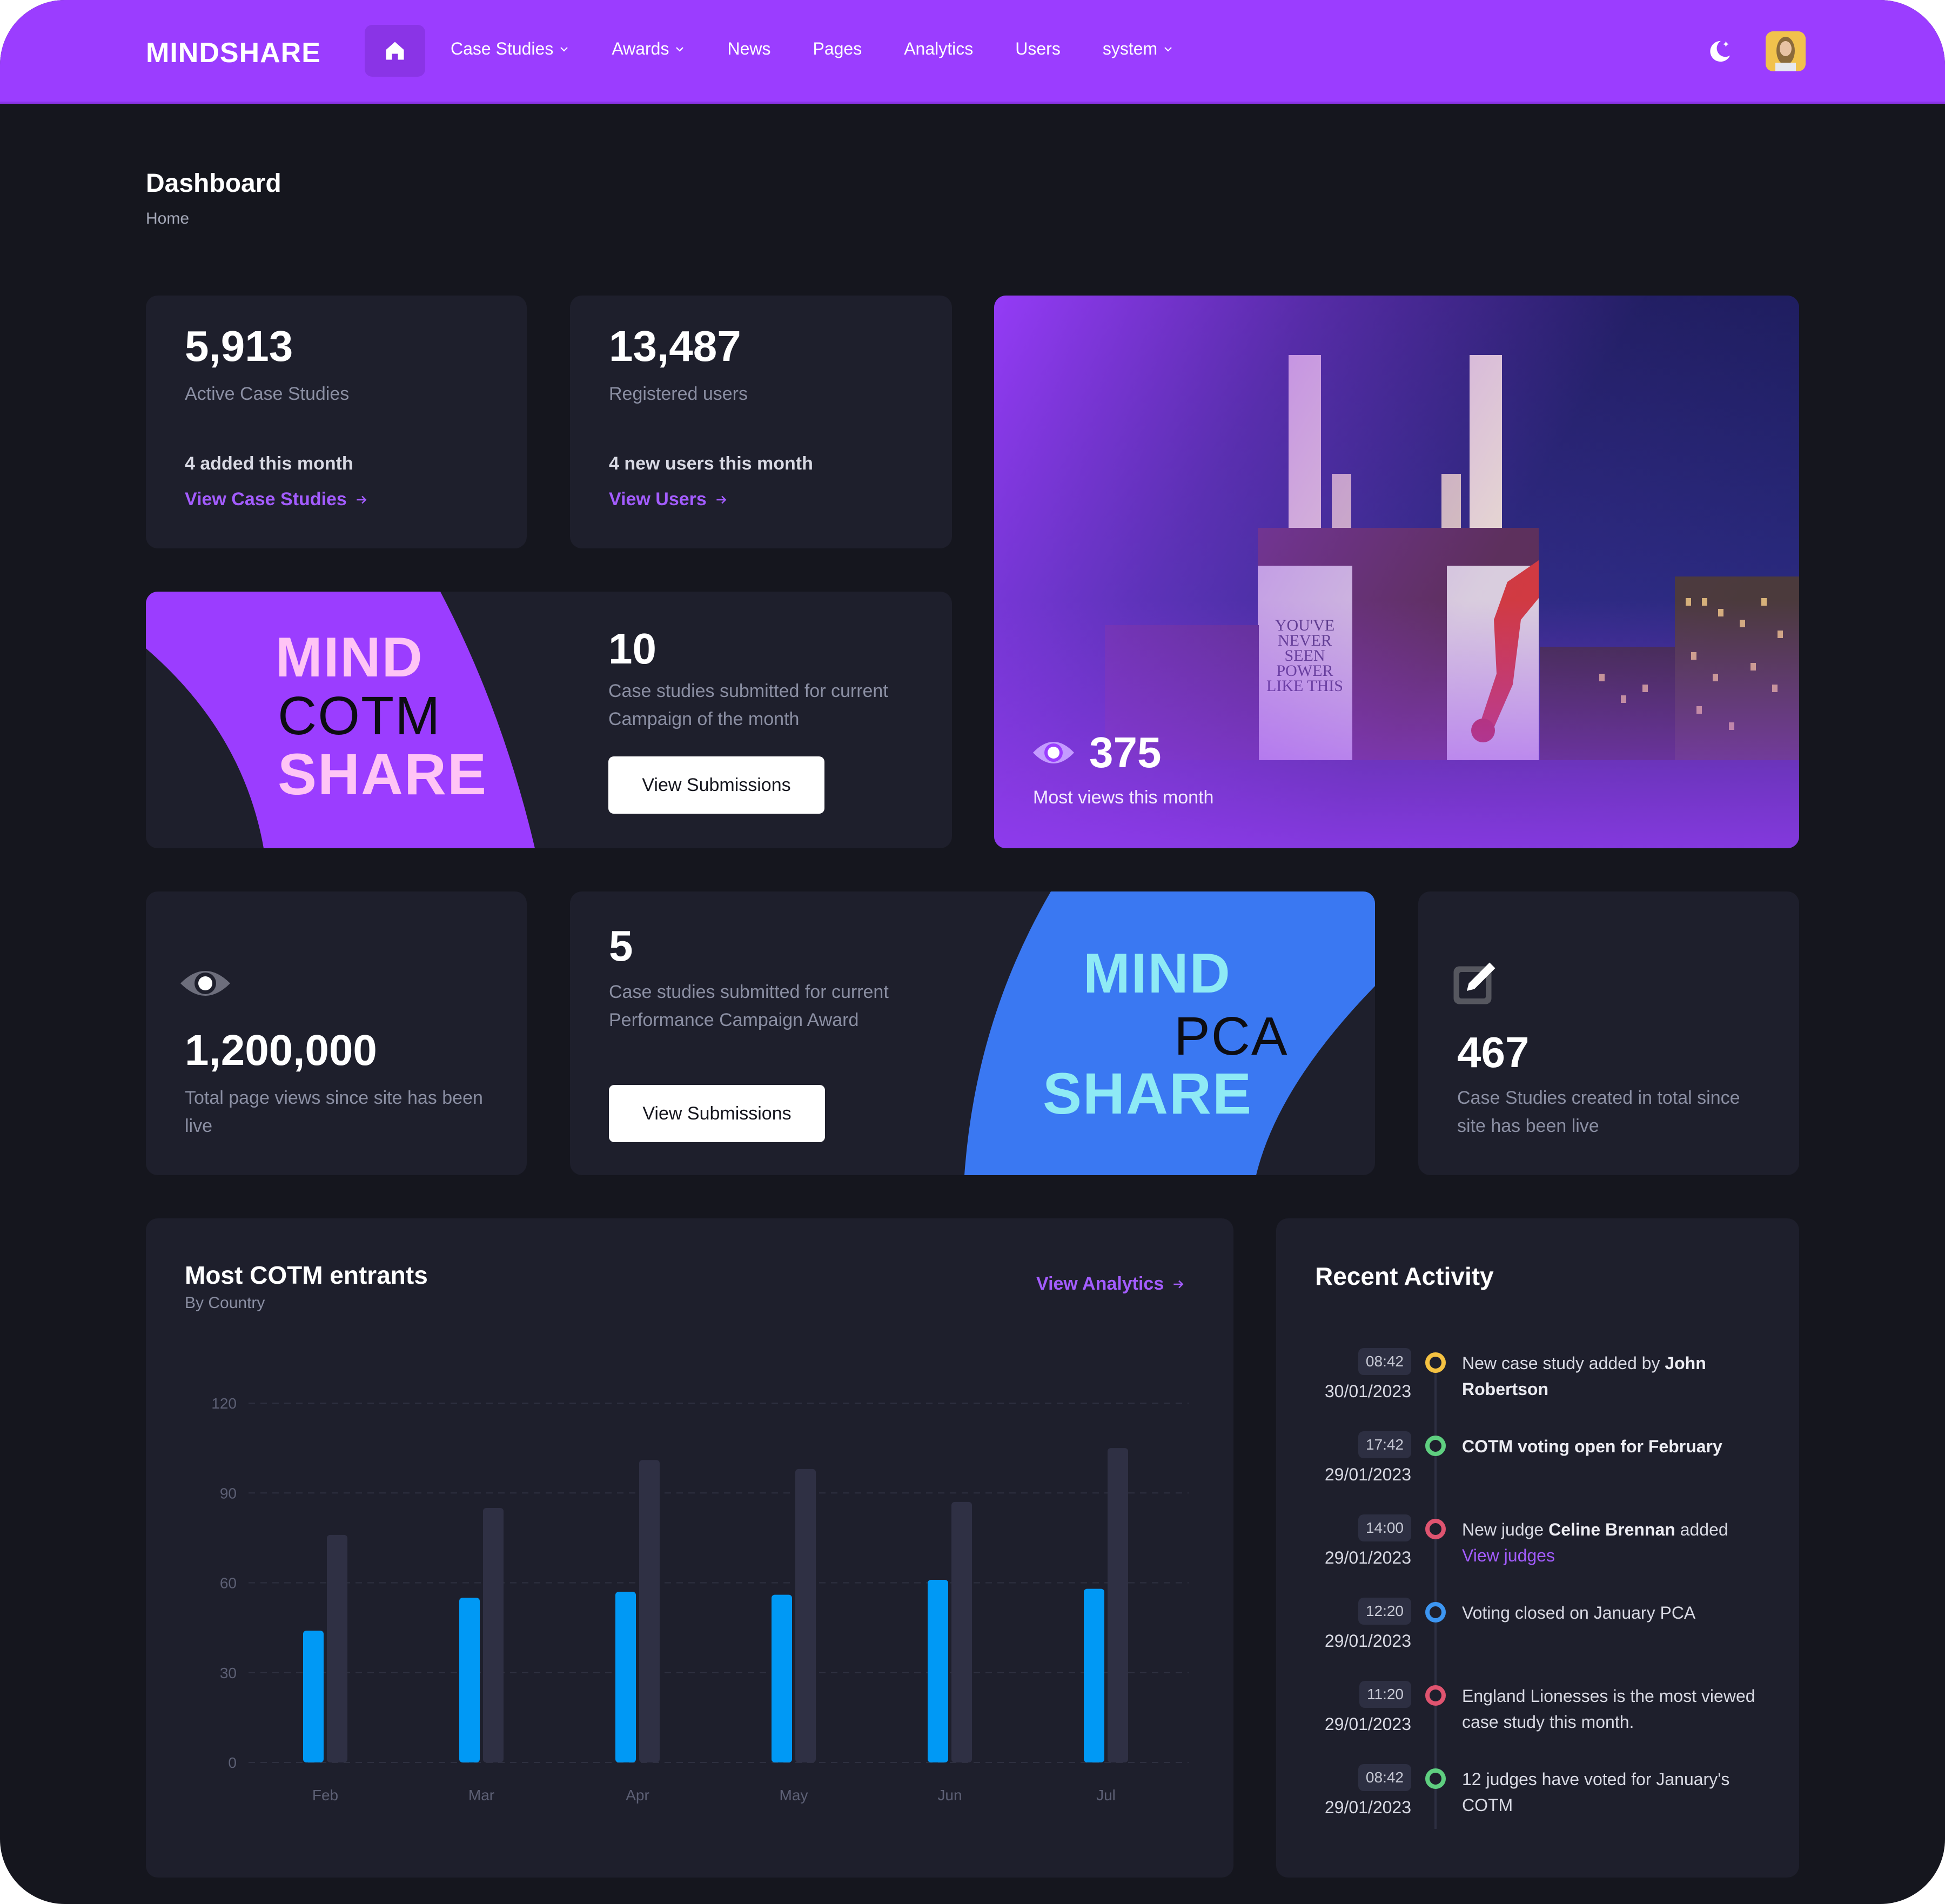 The image size is (1945, 1904). What do you see at coordinates (1584, 1376) in the screenshot?
I see `activity-emphasis: John Robertson` at bounding box center [1584, 1376].